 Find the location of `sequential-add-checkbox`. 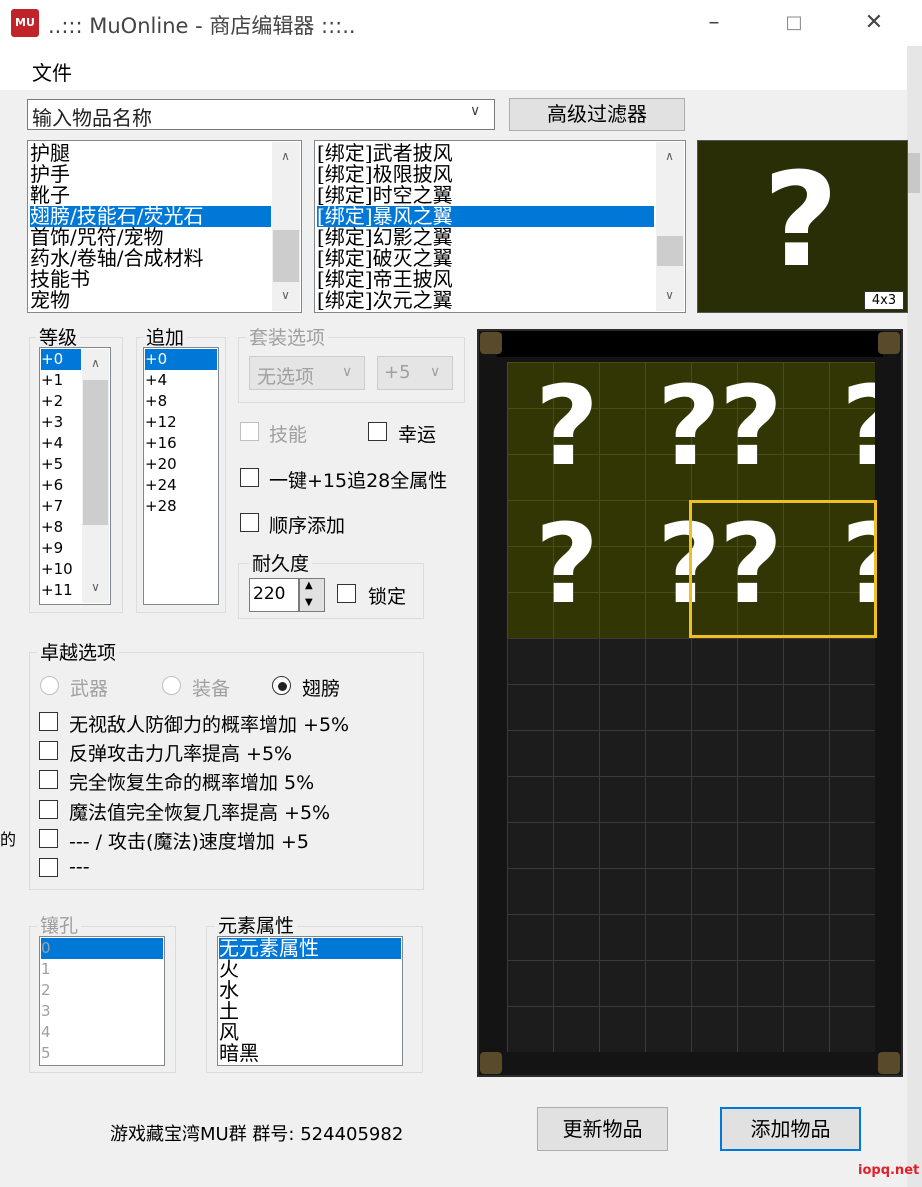

sequential-add-checkbox is located at coordinates (249, 522).